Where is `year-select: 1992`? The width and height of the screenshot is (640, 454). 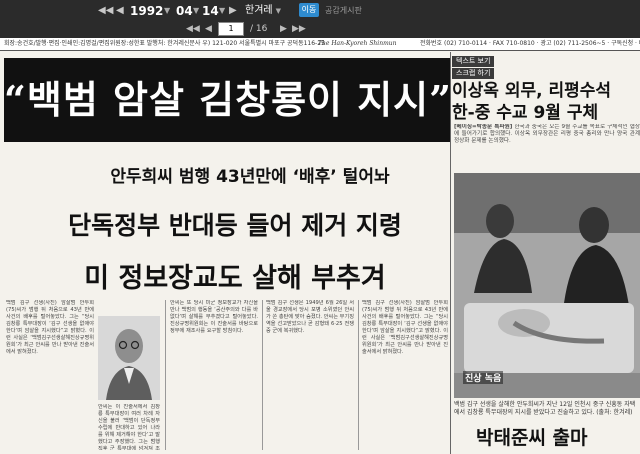 year-select: 1992 is located at coordinates (146, 11).